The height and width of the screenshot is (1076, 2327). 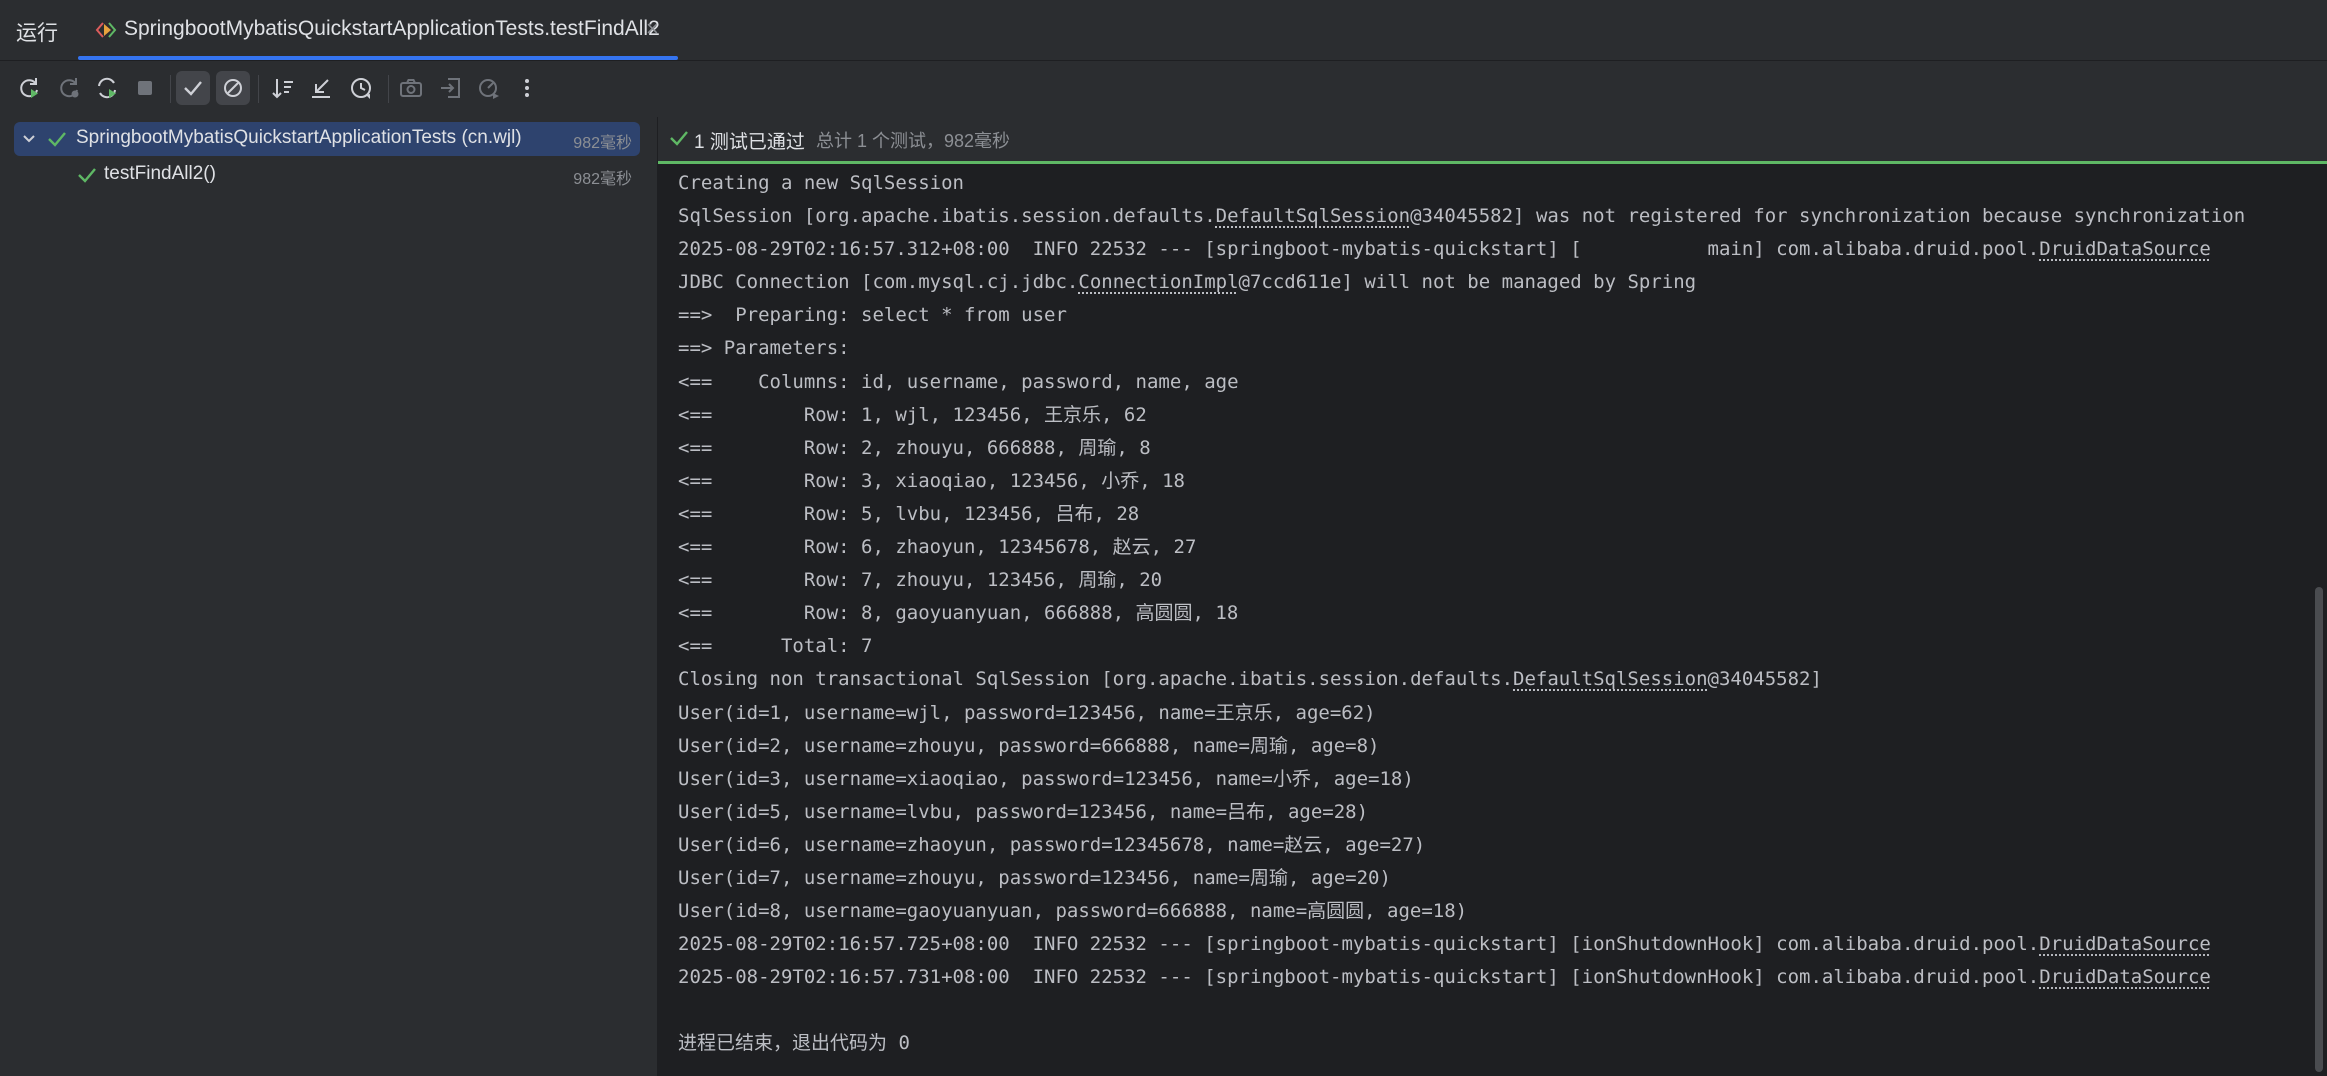 What do you see at coordinates (1461, 646) in the screenshot?
I see `console-line: <== Total: 7` at bounding box center [1461, 646].